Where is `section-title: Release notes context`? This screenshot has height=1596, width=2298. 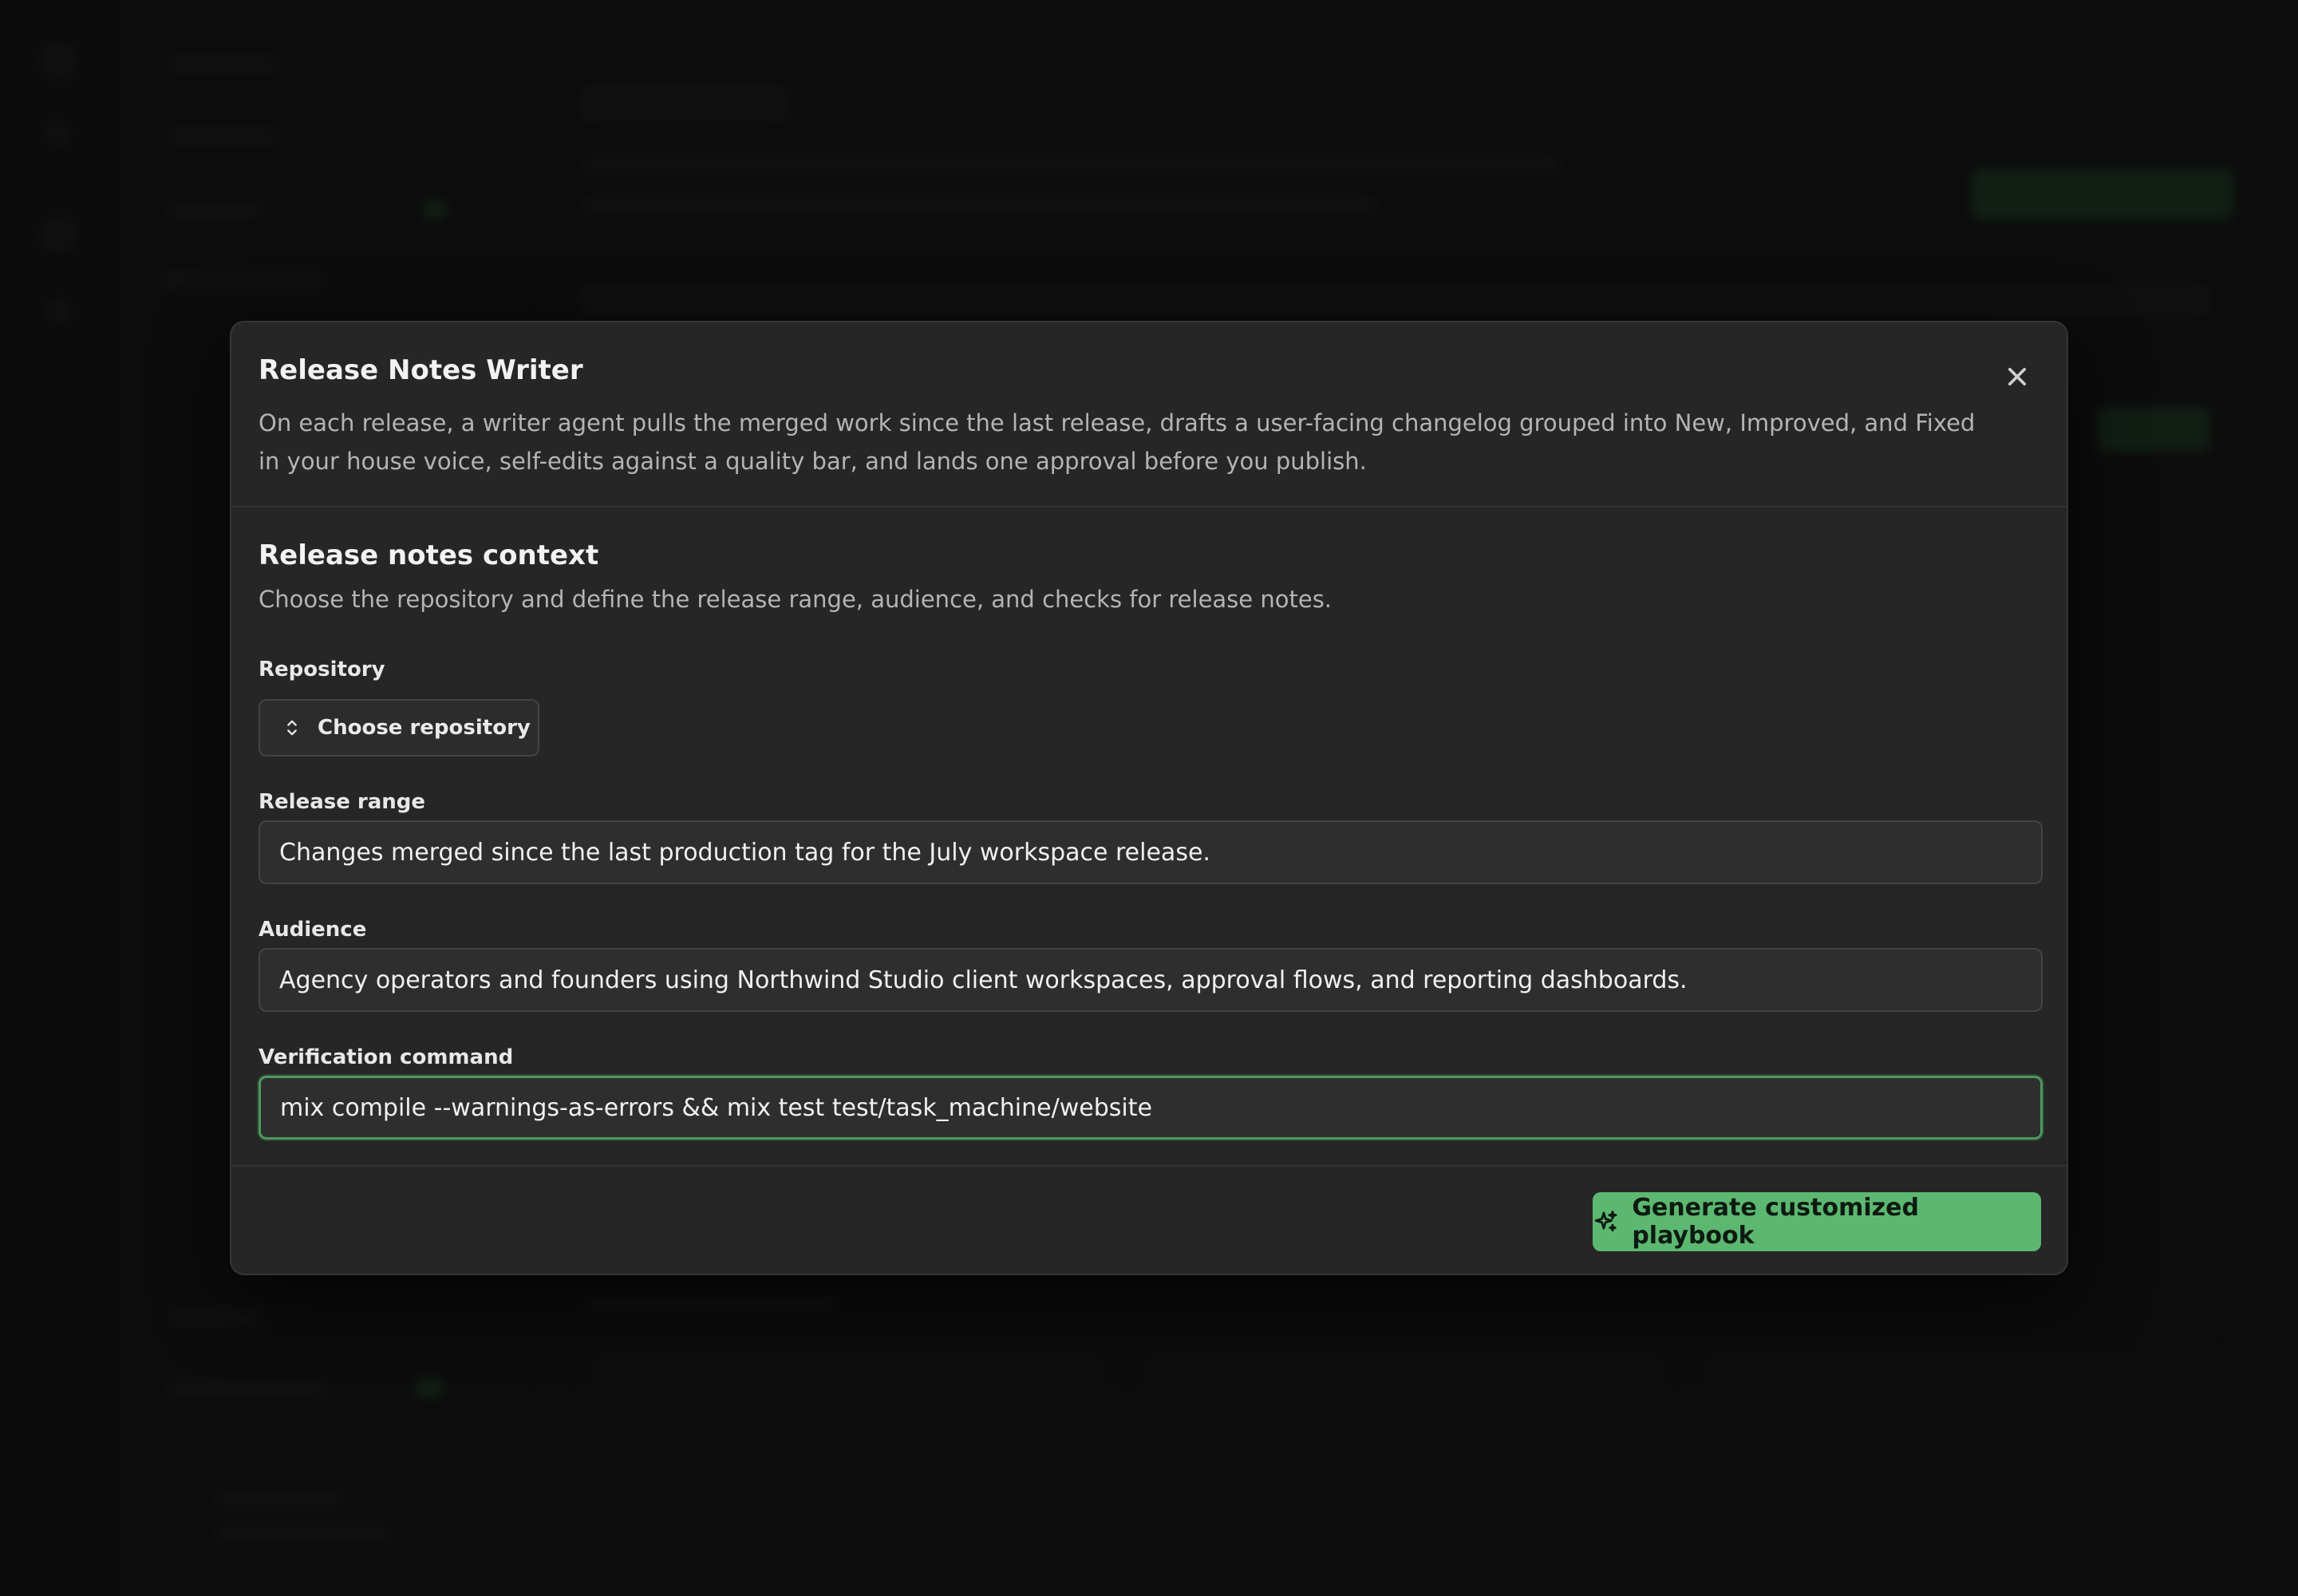 section-title: Release notes context is located at coordinates (429, 555).